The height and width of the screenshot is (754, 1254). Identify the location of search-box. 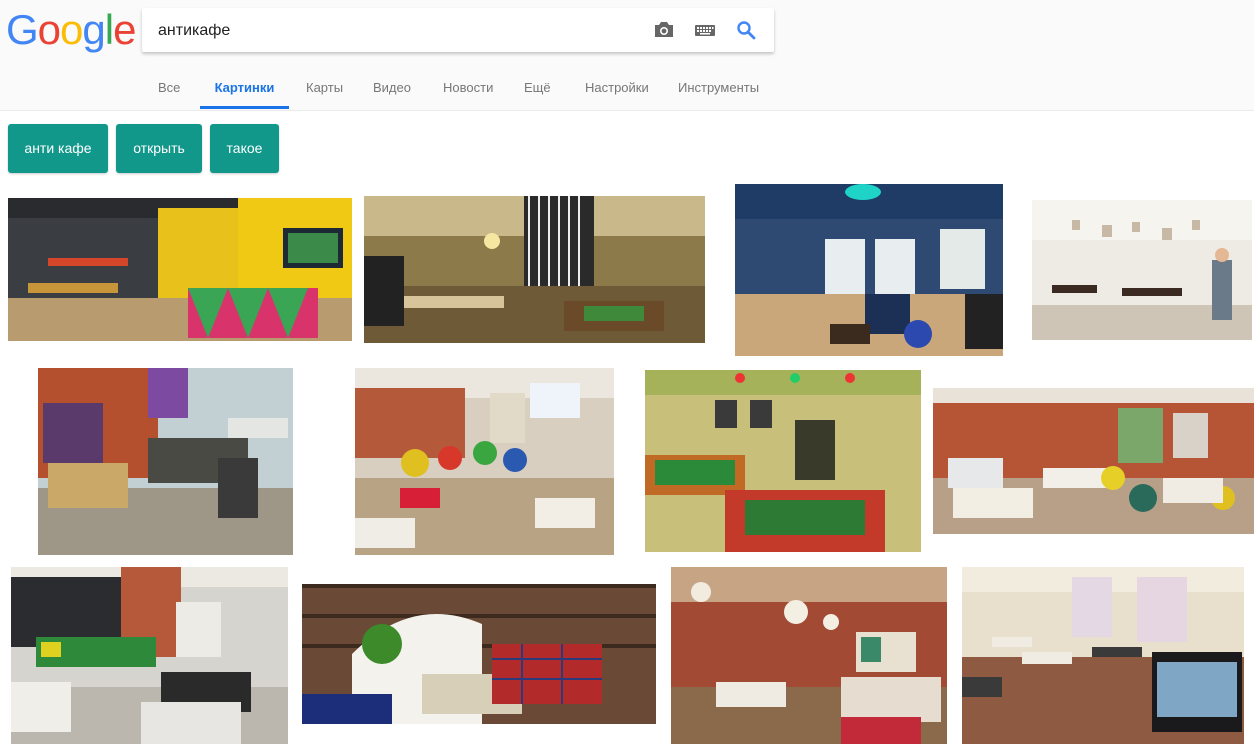
(458, 30).